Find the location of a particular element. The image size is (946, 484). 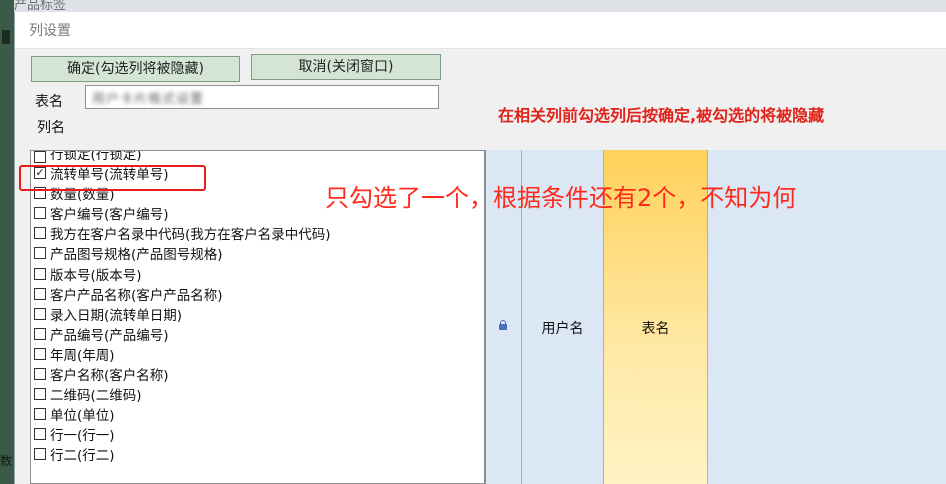

instruction-hint: 在相关列前勾选列后按确定,被勾选的将被隐藏 is located at coordinates (661, 115).